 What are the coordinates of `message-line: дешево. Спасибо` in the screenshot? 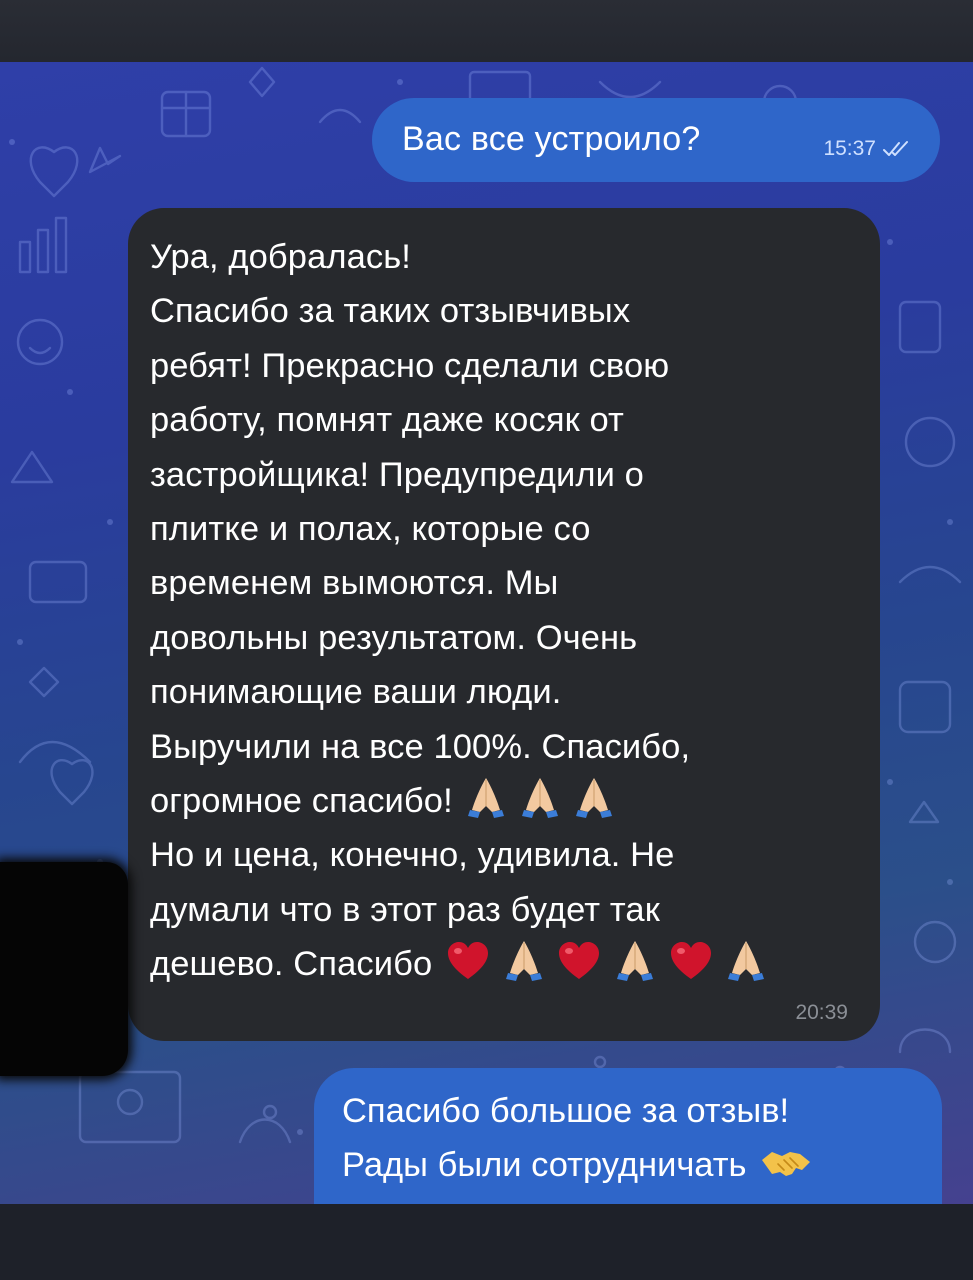 It's located at (291, 964).